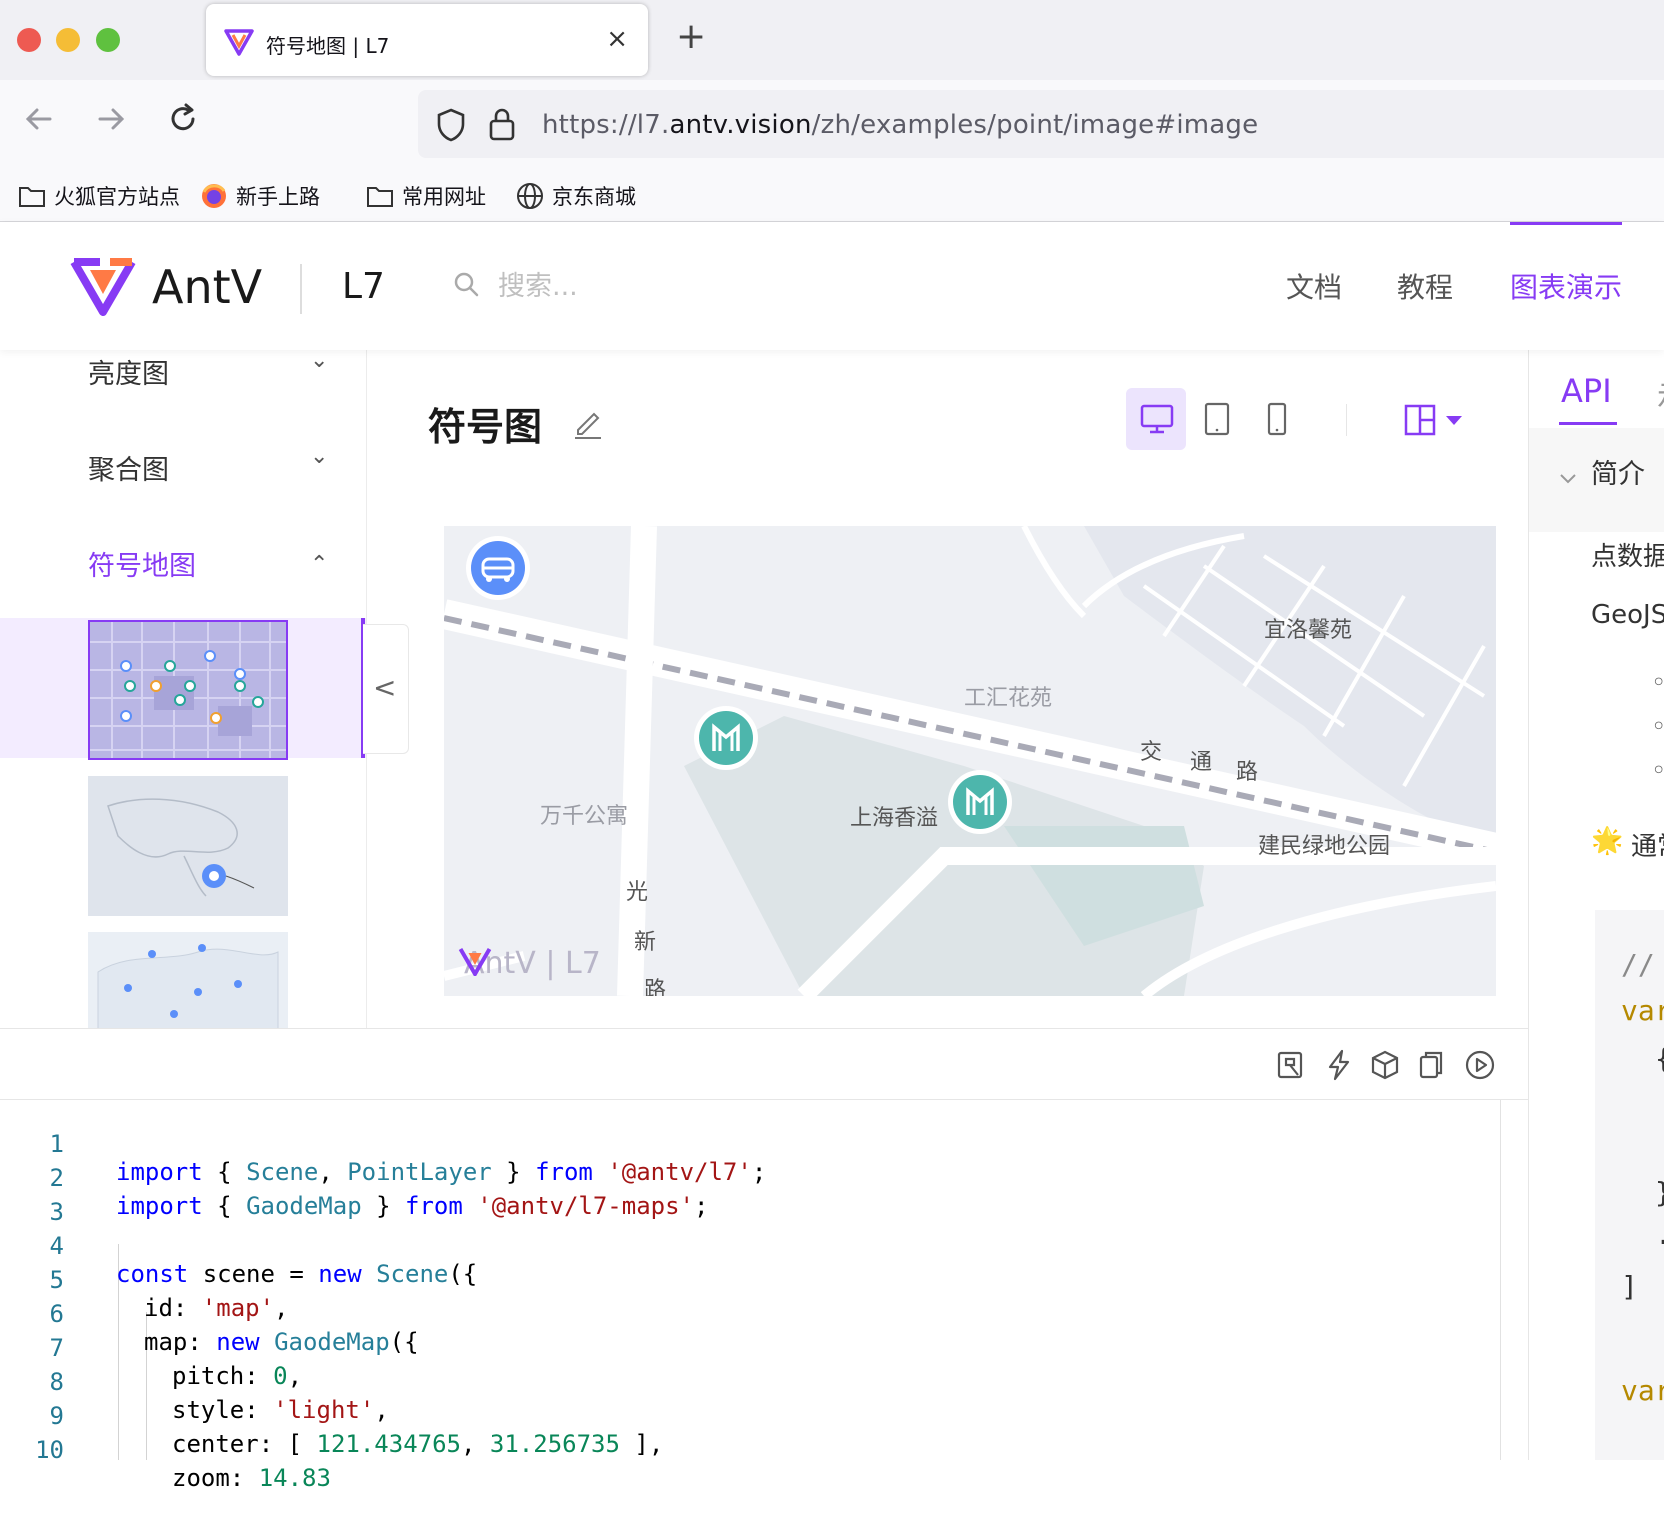 Image resolution: width=1664 pixels, height=1520 pixels. I want to click on code-line: 7 pitch: 0,, so click(176, 1362).